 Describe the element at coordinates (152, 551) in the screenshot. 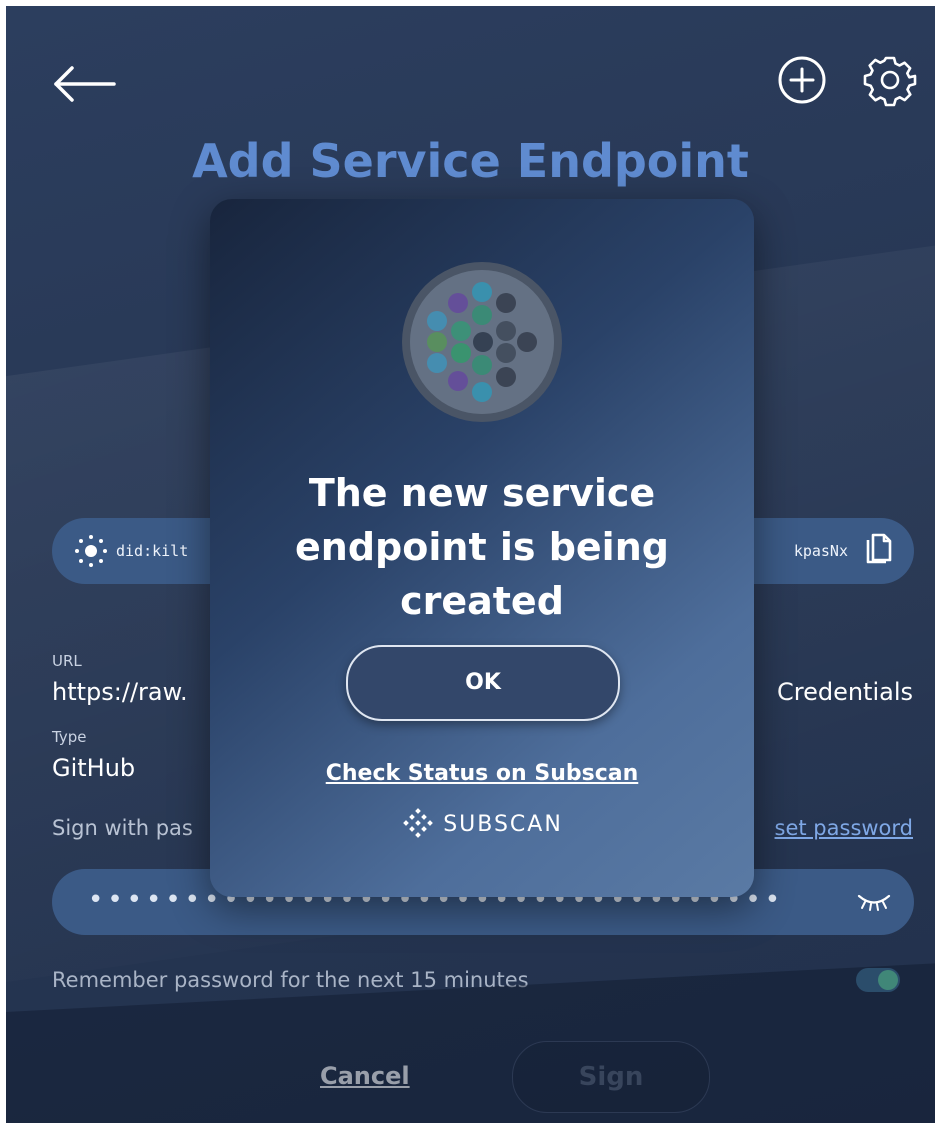

I see `did-prefix: did:kilt` at that location.